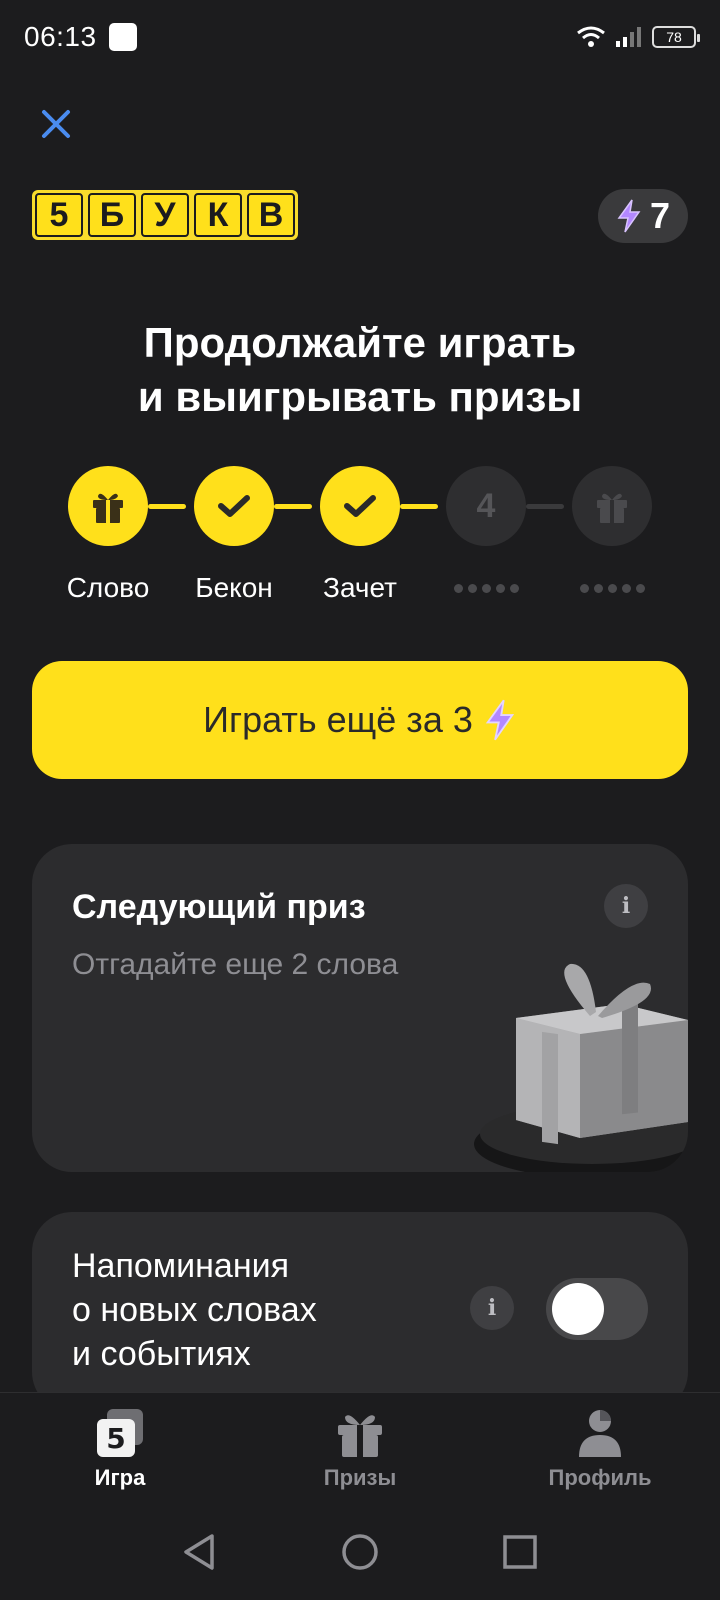 The image size is (720, 1600). I want to click on tab-profile: Профиль, so click(600, 1448).